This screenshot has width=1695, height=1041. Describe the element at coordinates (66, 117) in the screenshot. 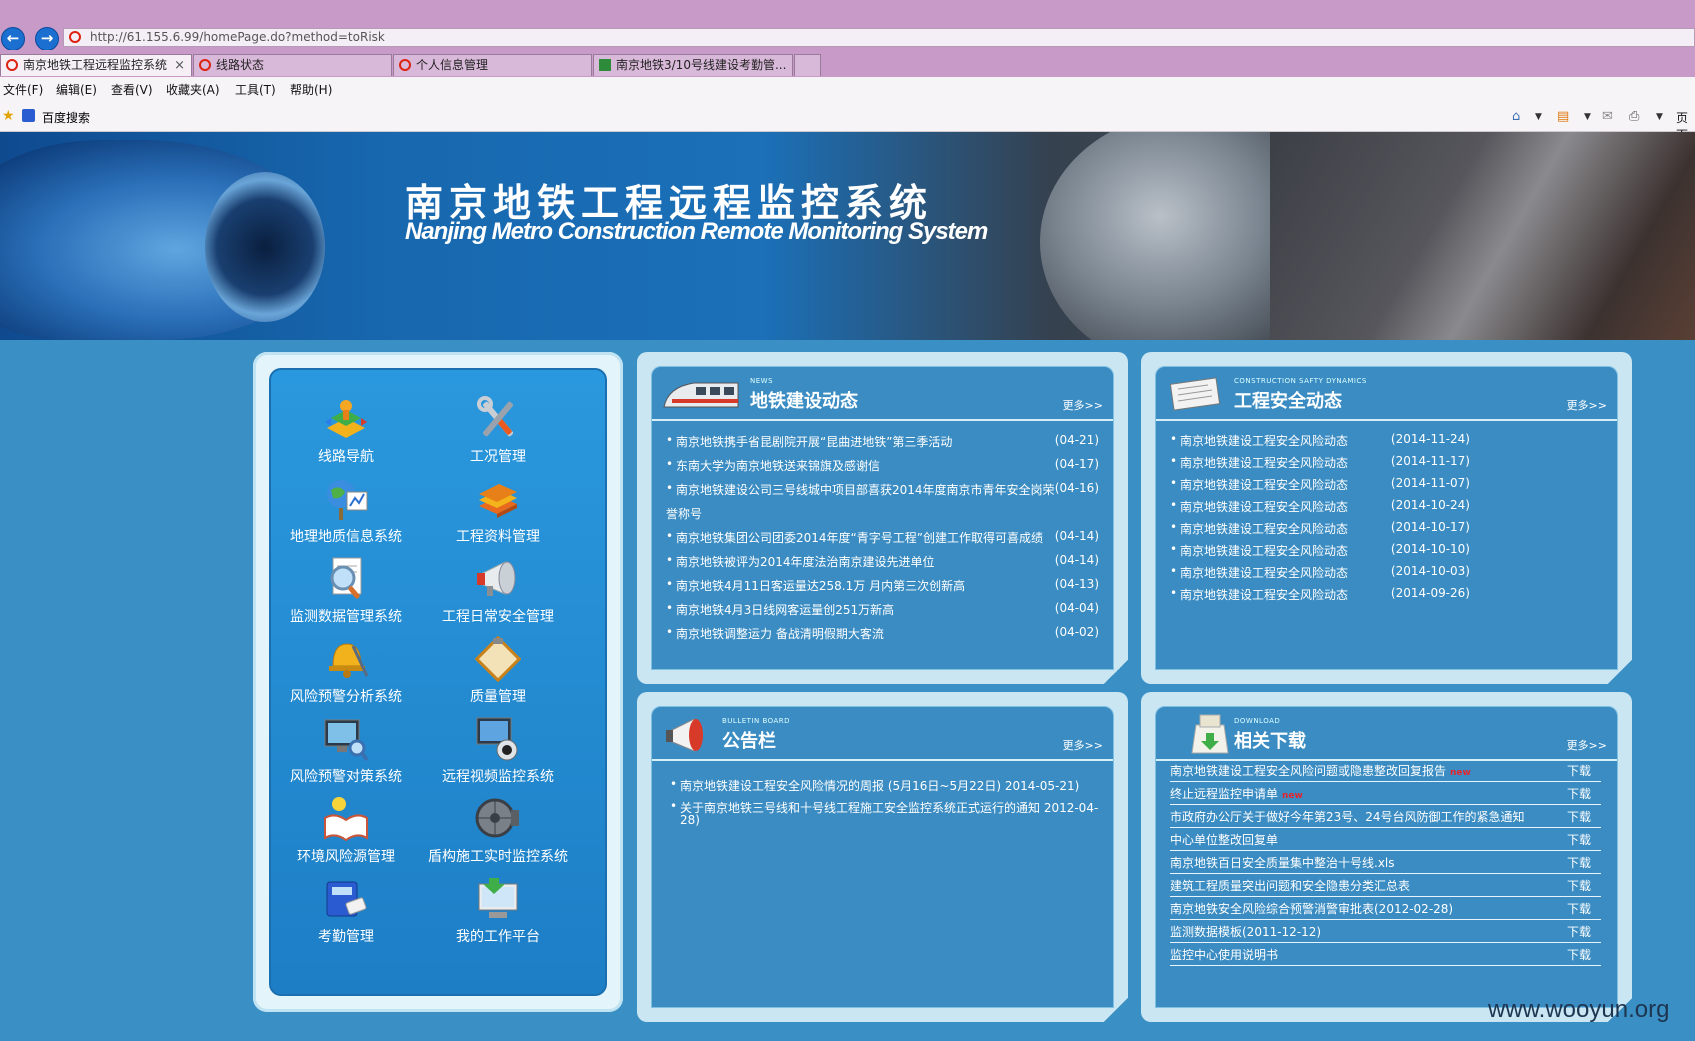

I see `favorite-baidu-search: 百度搜索` at that location.